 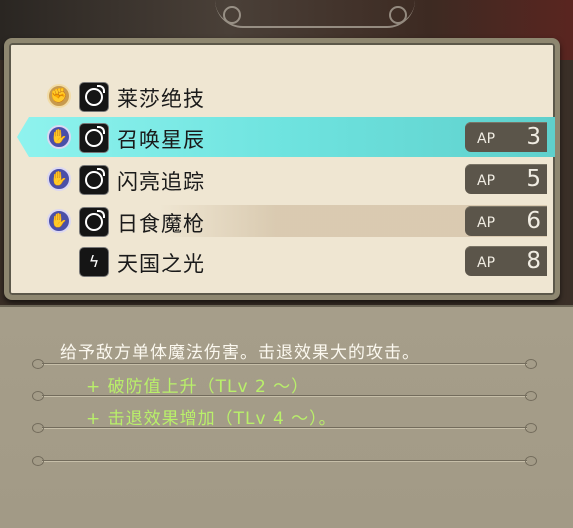 What do you see at coordinates (533, 137) in the screenshot?
I see `ap-value: 3` at bounding box center [533, 137].